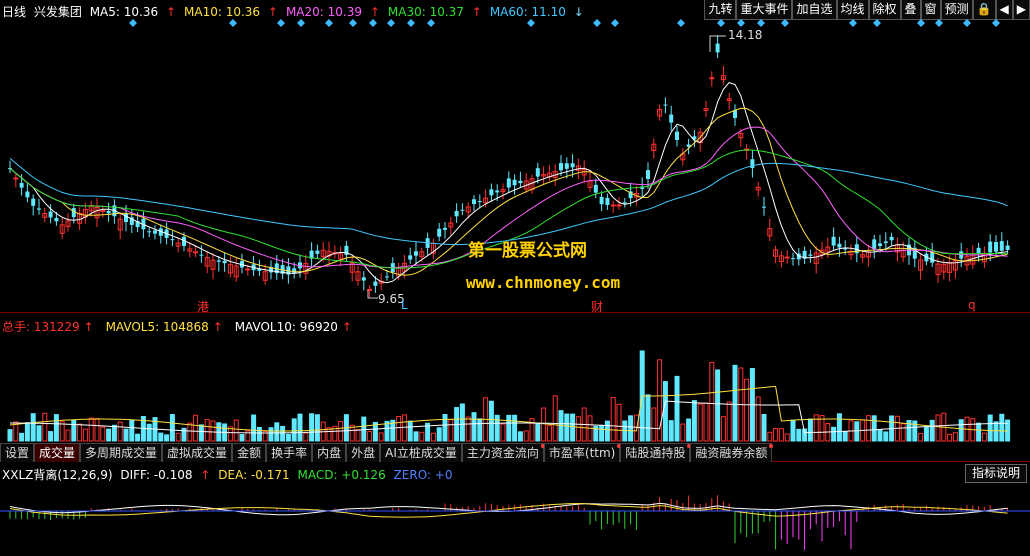 Image resolution: width=1030 pixels, height=556 pixels. I want to click on event-marker-q: q, so click(972, 305).